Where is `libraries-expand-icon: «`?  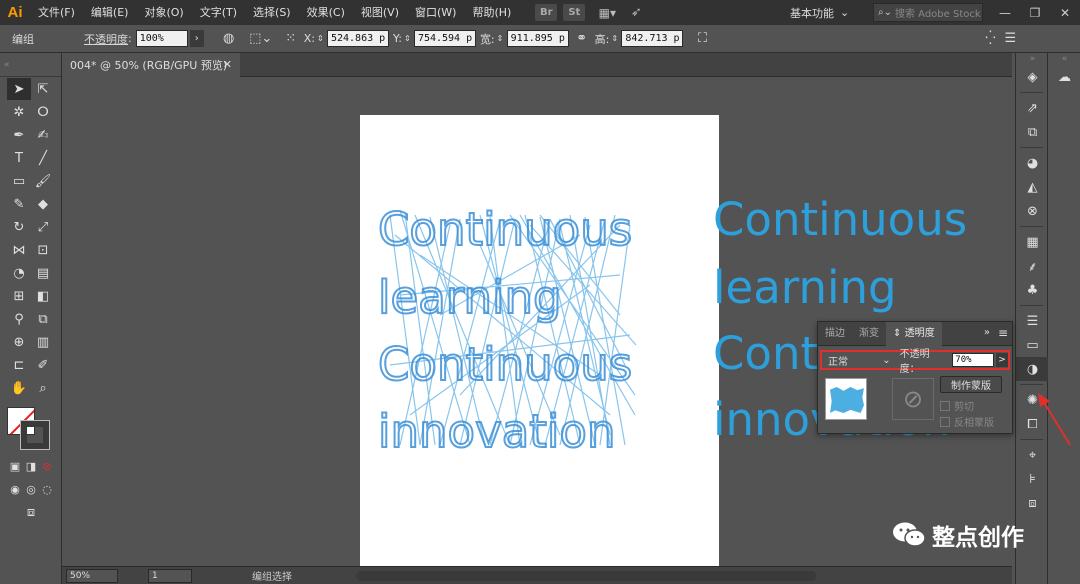 libraries-expand-icon: « is located at coordinates (1064, 59).